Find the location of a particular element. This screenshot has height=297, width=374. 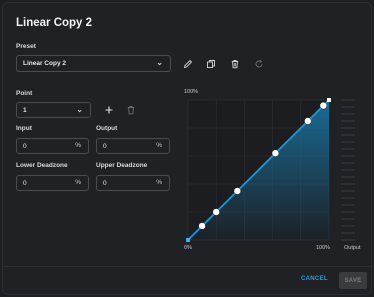

footer-divider is located at coordinates (188, 266).